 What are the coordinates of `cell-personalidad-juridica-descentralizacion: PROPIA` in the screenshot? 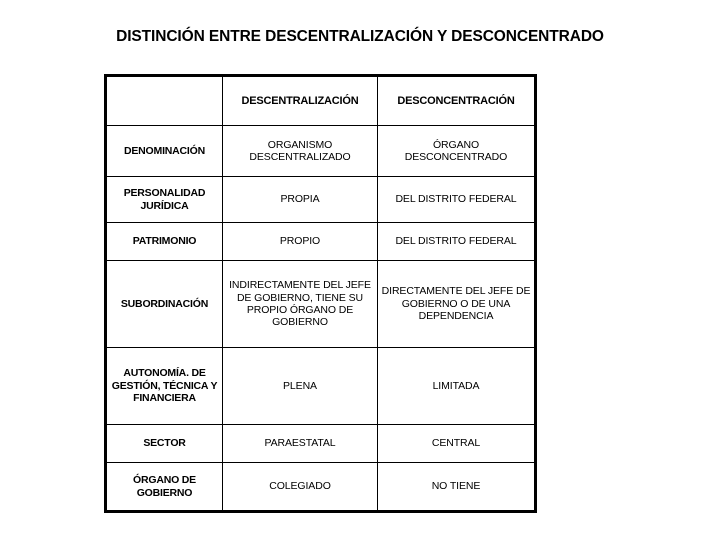 It's located at (300, 199).